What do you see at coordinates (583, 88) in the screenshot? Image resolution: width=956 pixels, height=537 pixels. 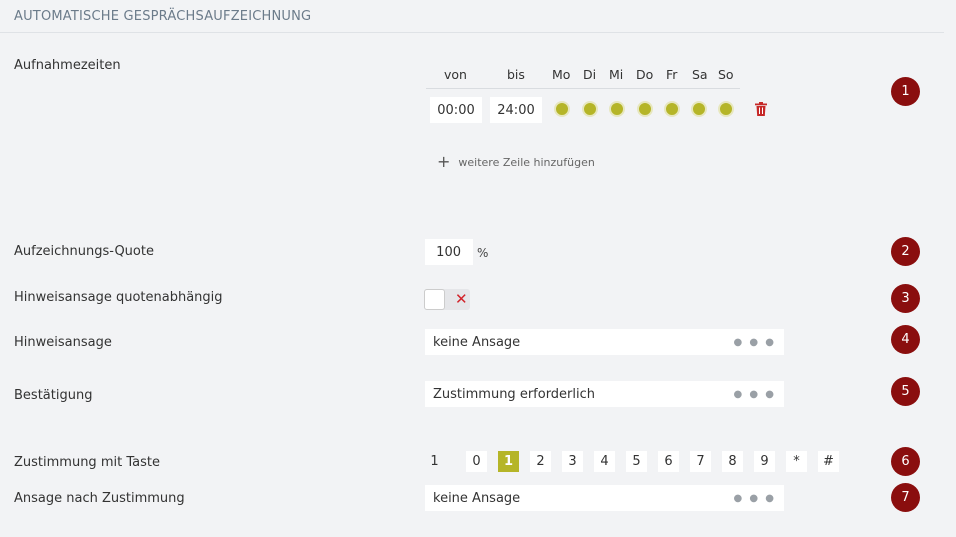 I see `header-divider` at bounding box center [583, 88].